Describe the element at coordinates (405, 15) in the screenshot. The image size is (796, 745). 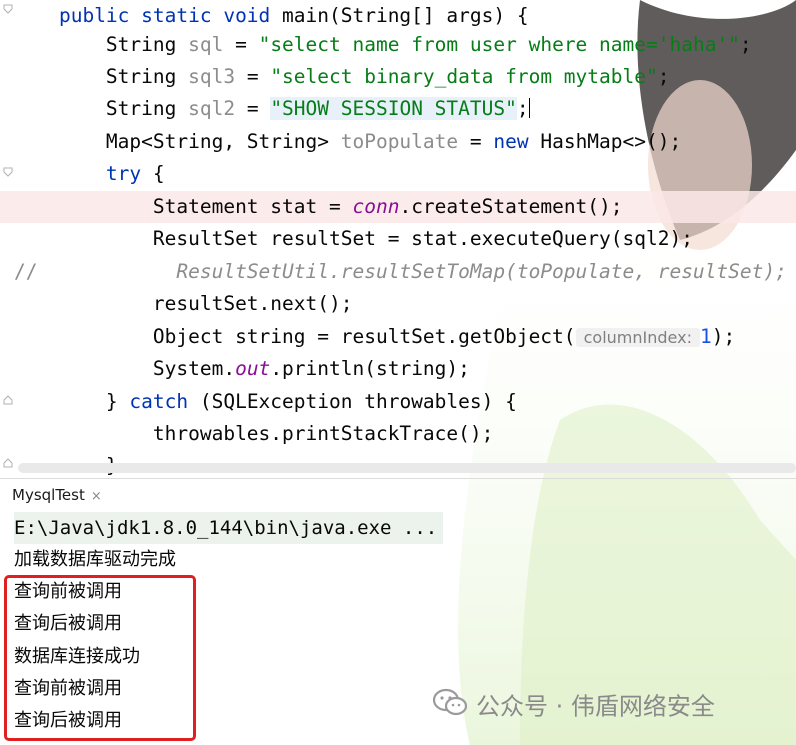
I see `code-token: main(String[] args) {` at that location.